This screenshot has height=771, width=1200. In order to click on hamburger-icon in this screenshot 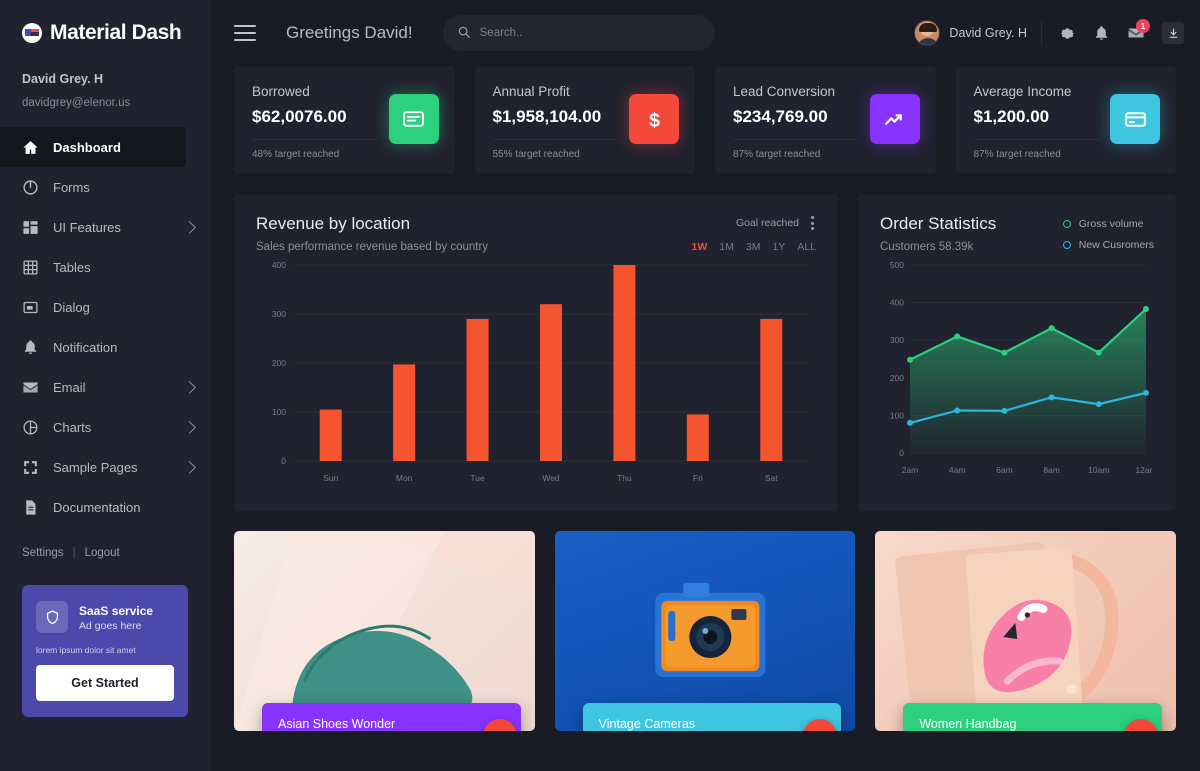, I will do `click(245, 33)`.